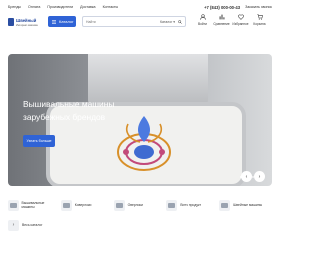 The width and height of the screenshot is (320, 280). I want to click on favorites-button: Избранное, so click(240, 20).